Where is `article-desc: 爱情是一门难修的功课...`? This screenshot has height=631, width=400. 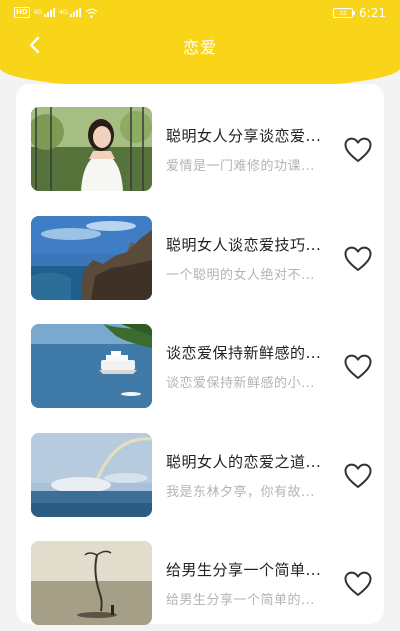 article-desc: 爱情是一门难修的功课... is located at coordinates (240, 166).